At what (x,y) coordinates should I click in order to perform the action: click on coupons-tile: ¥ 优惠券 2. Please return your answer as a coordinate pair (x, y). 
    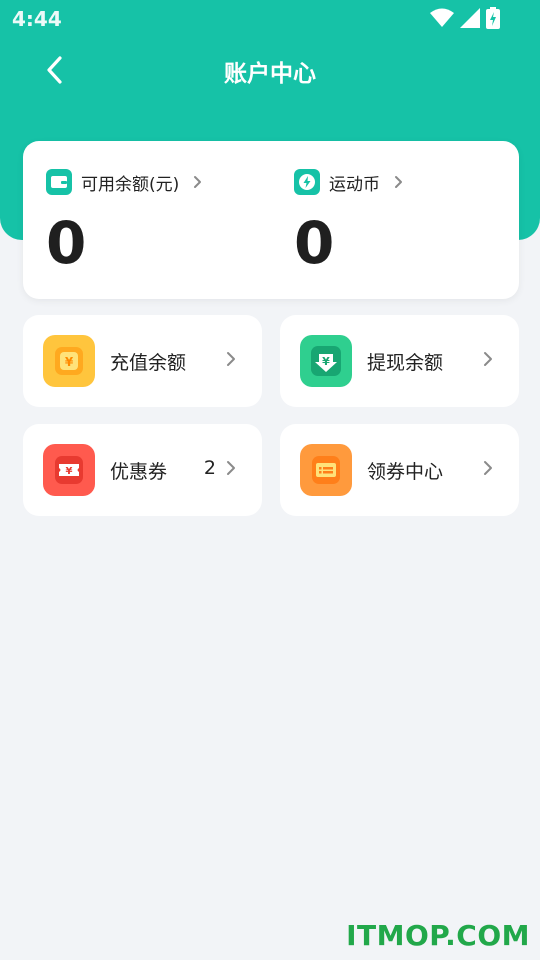
    Looking at the image, I should click on (142, 470).